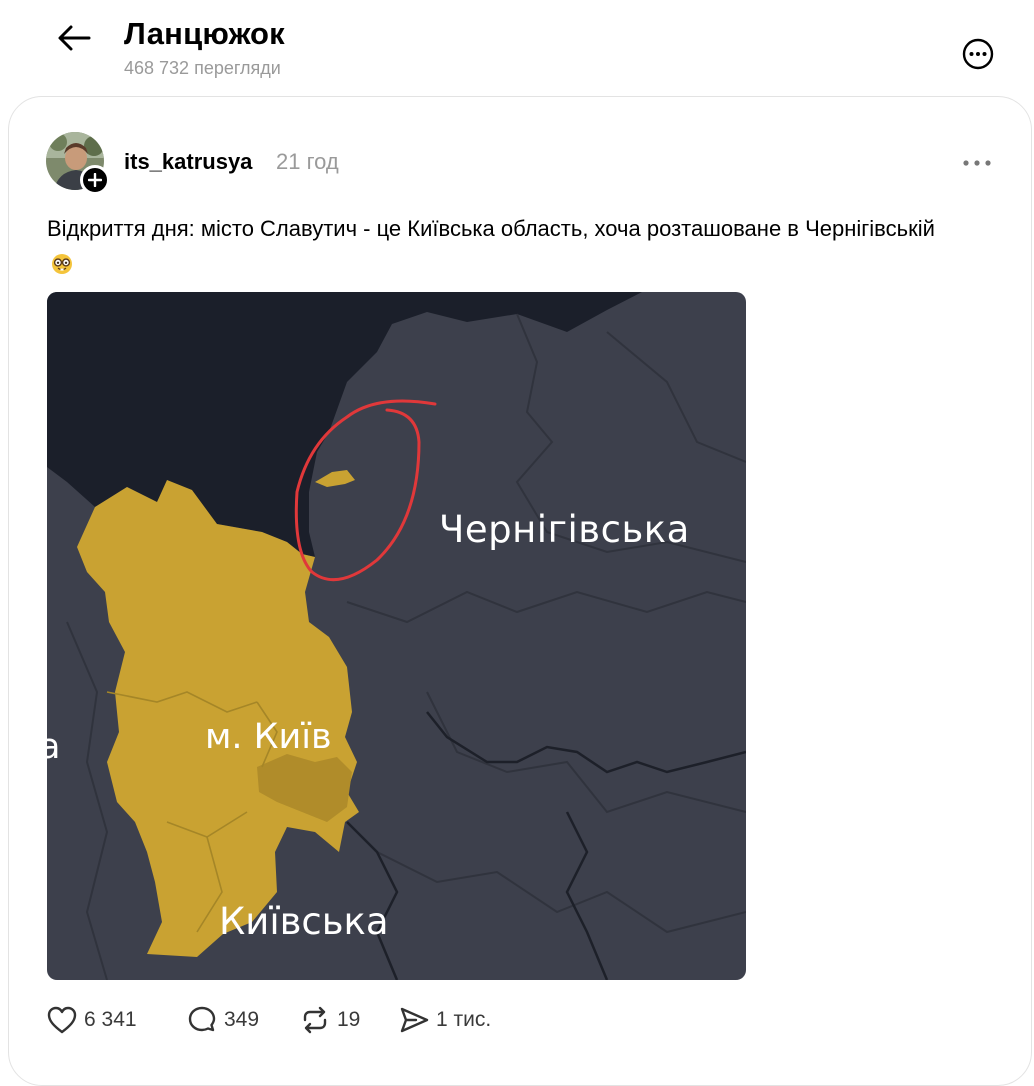  I want to click on more-circle-icon, so click(978, 54).